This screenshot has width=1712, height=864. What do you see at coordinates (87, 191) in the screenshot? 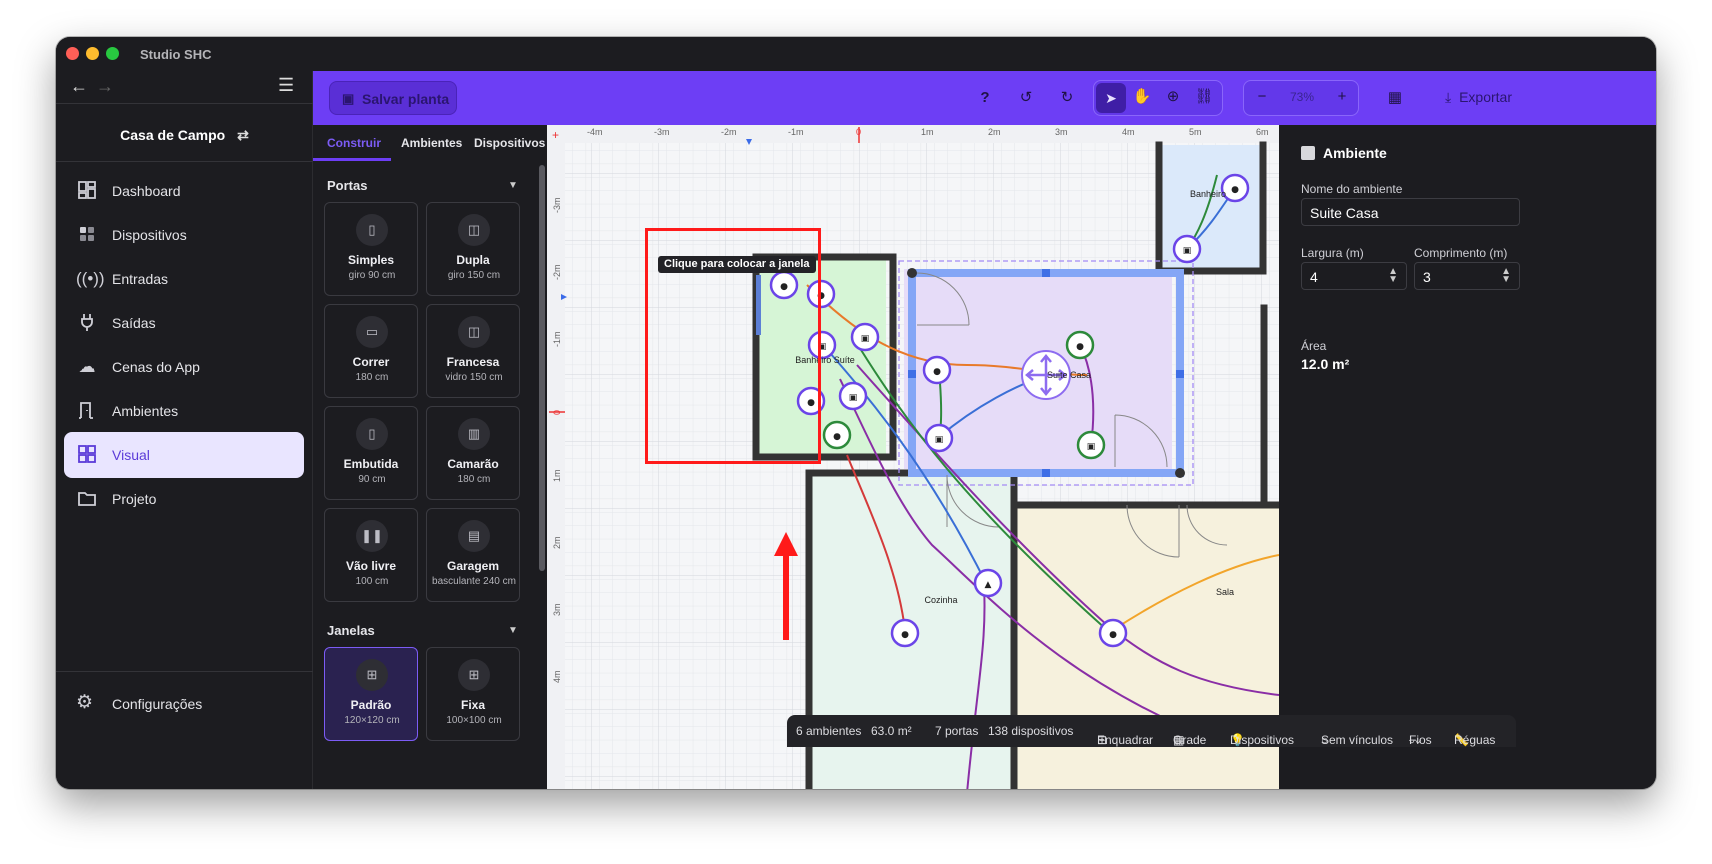
I see `dashboard-icon` at bounding box center [87, 191].